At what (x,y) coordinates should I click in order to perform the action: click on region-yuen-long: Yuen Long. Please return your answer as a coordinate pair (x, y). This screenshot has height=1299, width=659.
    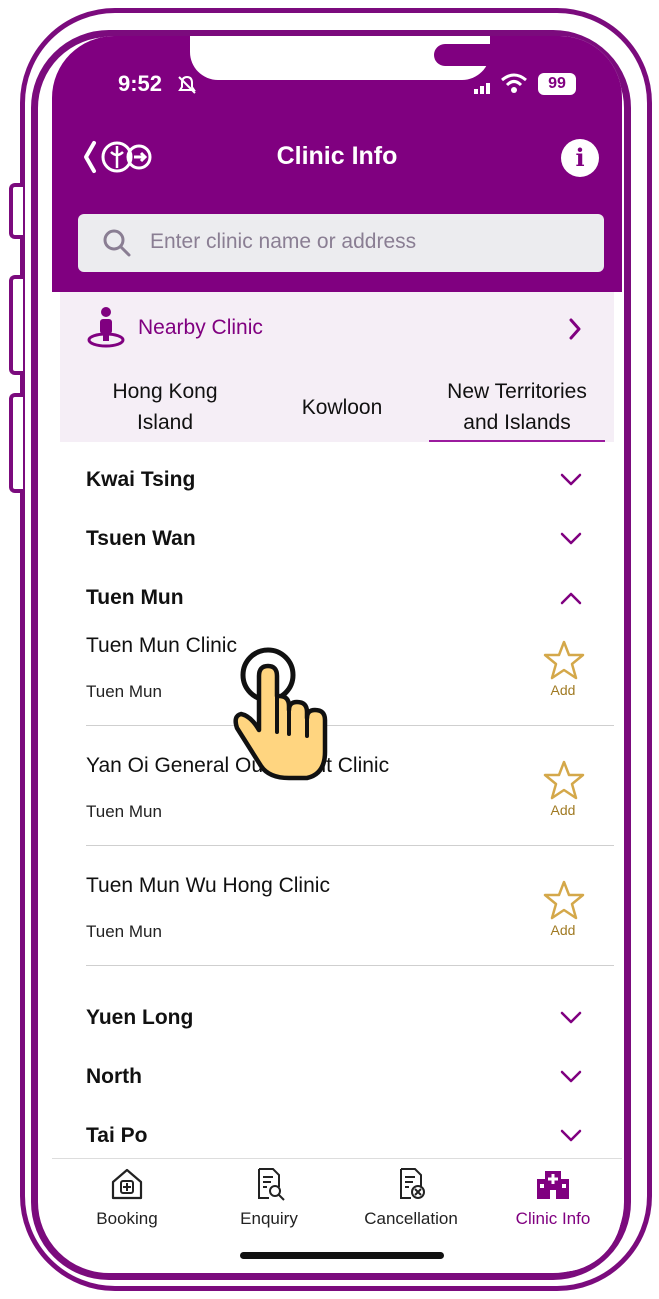
    Looking at the image, I should click on (139, 1018).